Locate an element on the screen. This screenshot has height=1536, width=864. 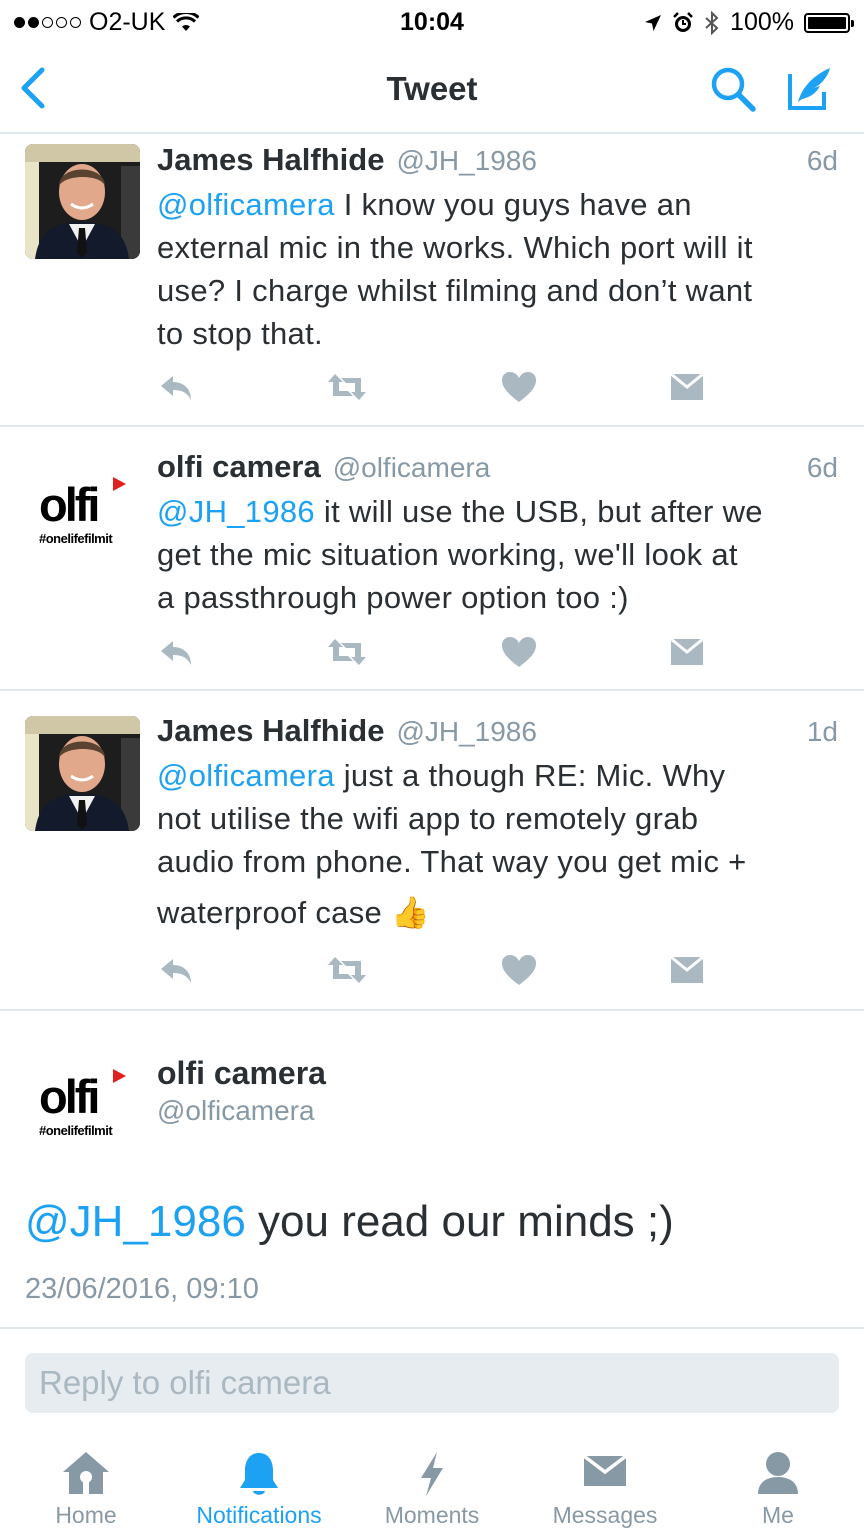
tab-bar: Home Notifications Moments Messages Me is located at coordinates (432, 1486).